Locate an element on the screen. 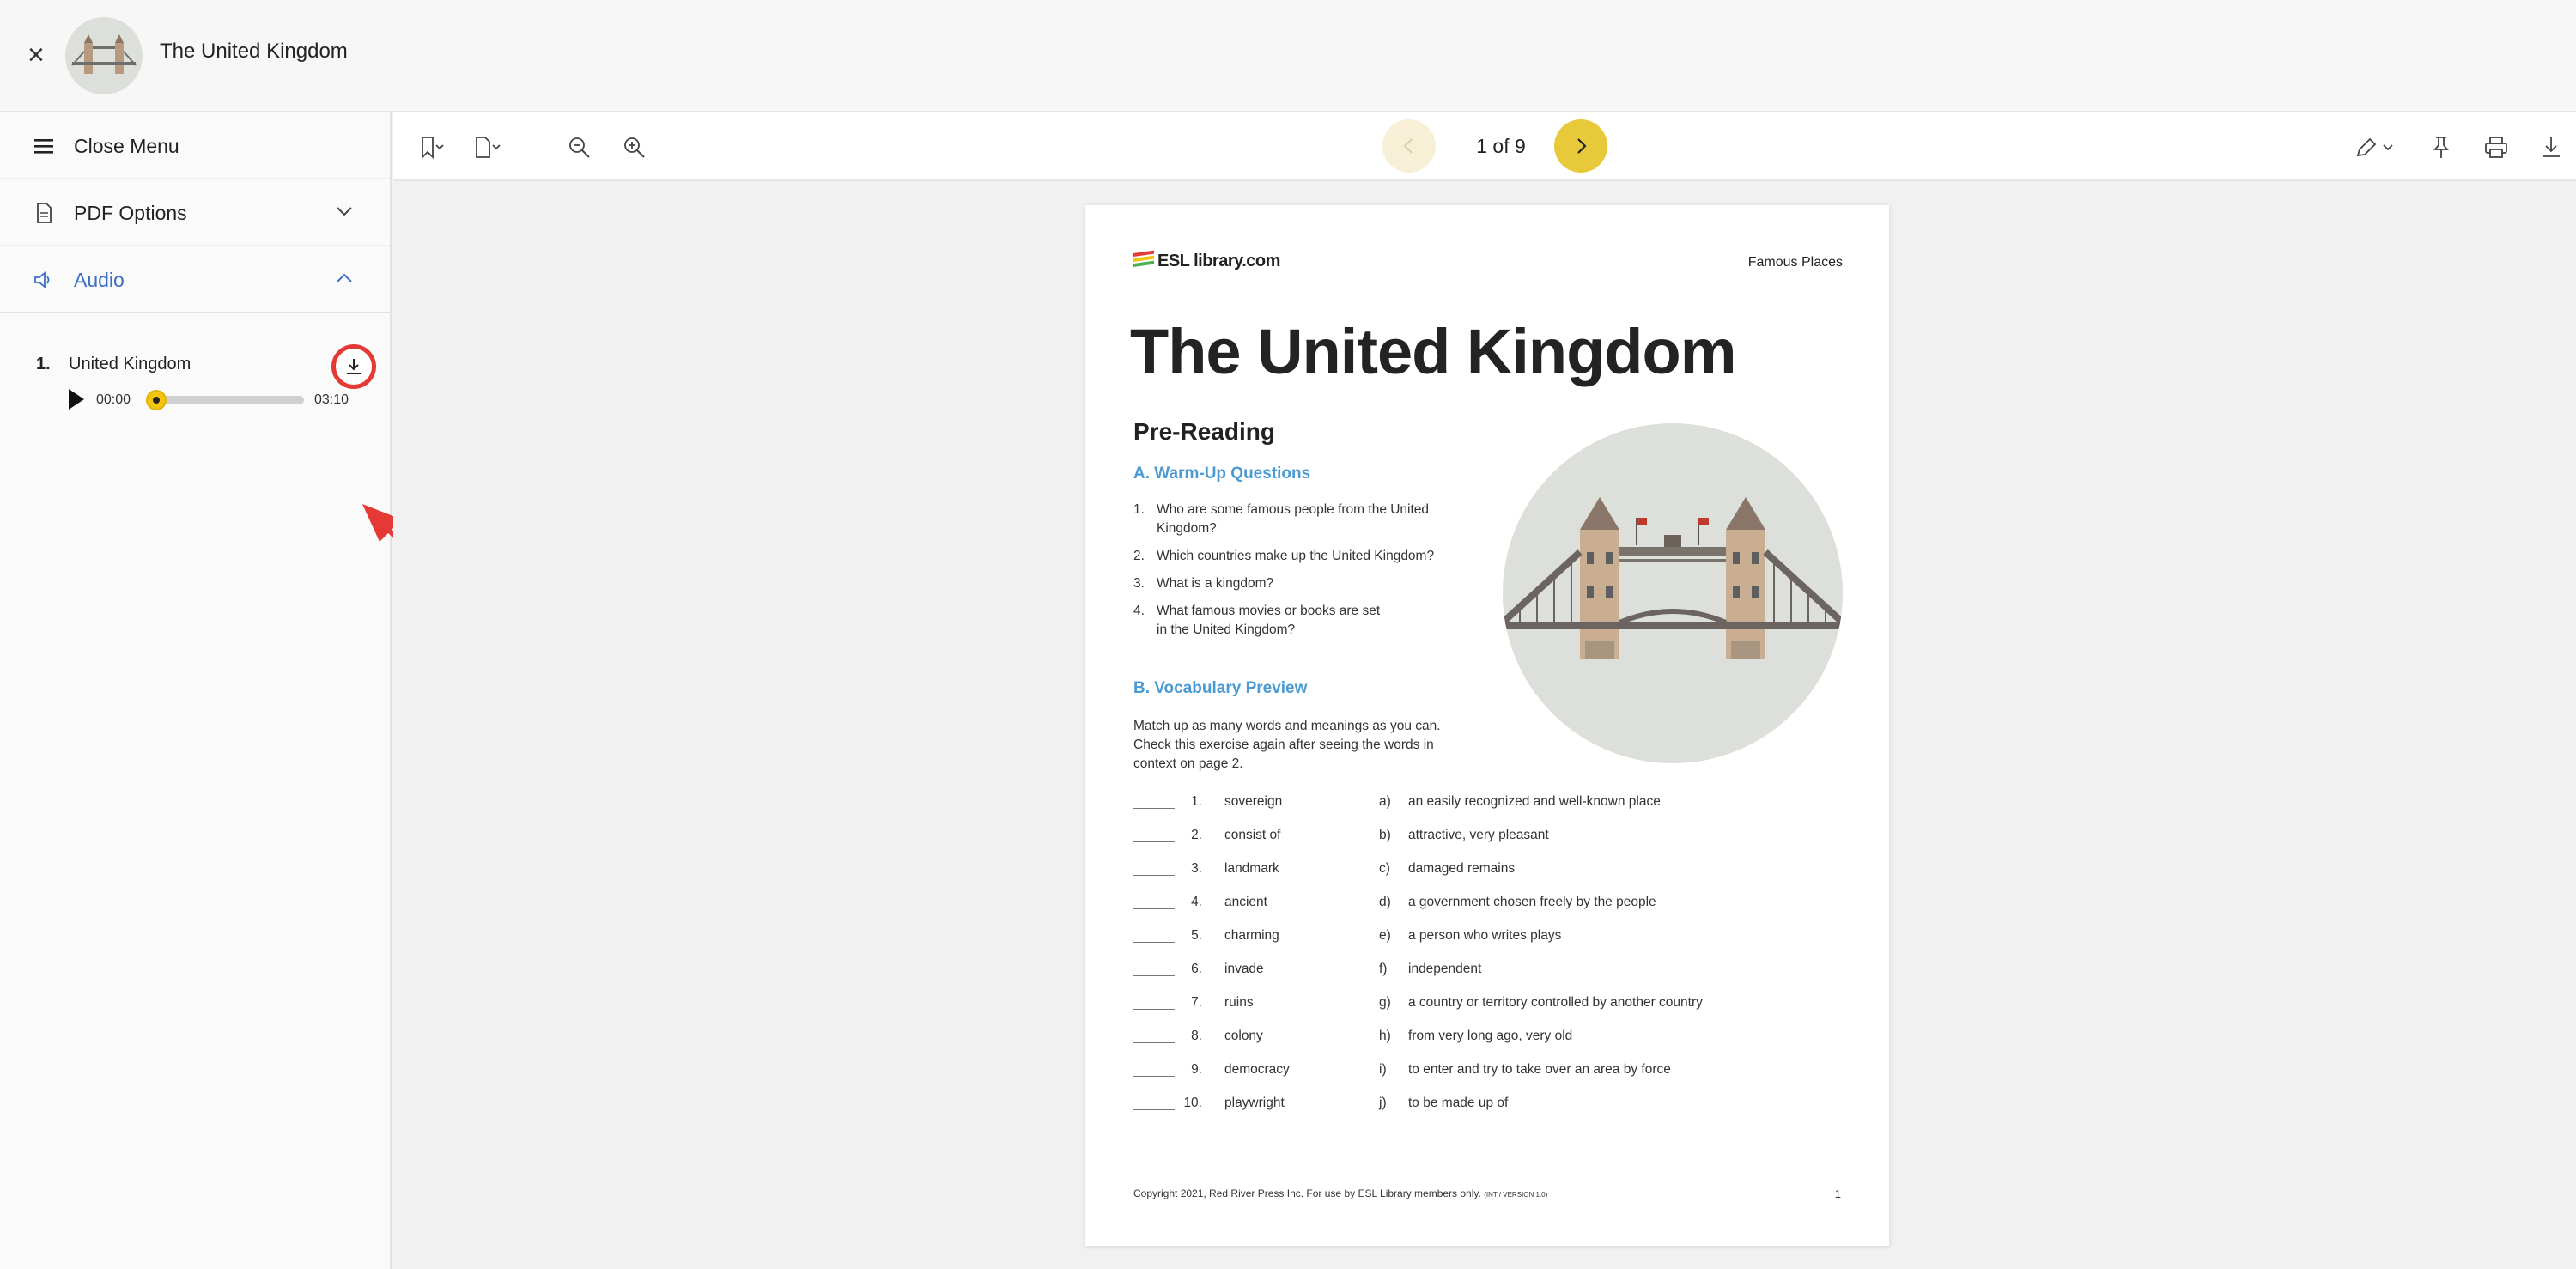  chevron-right-icon is located at coordinates (1582, 146).